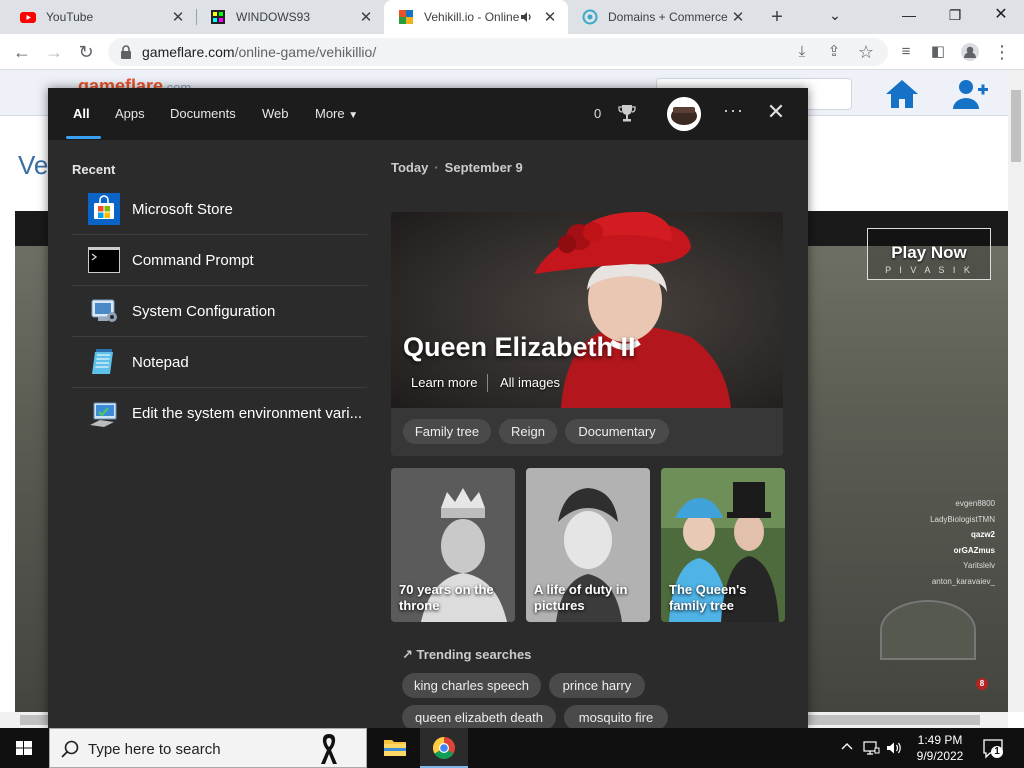 The height and width of the screenshot is (768, 1024). I want to click on audio-playing-icon, so click(527, 17).